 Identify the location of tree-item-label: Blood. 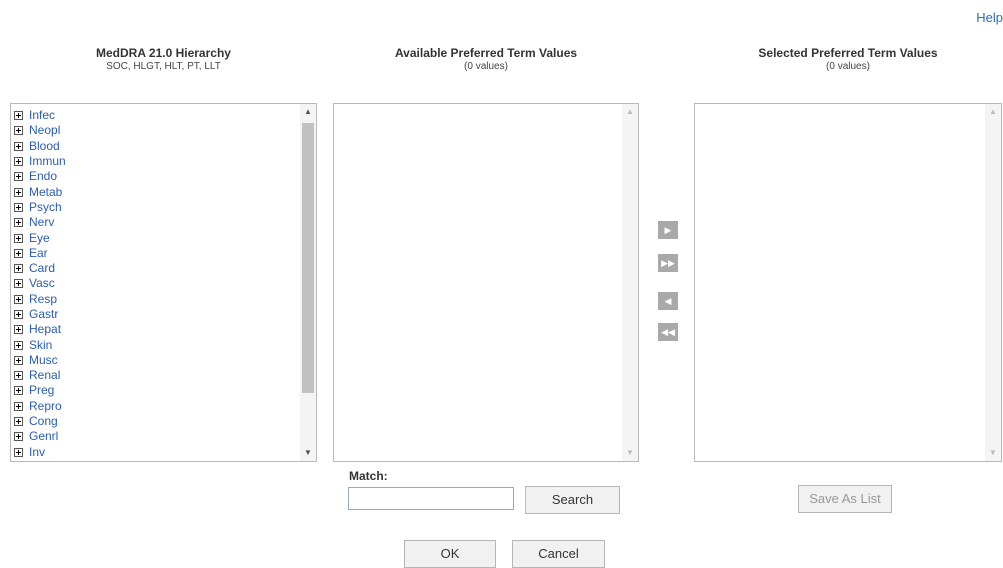
(44, 146).